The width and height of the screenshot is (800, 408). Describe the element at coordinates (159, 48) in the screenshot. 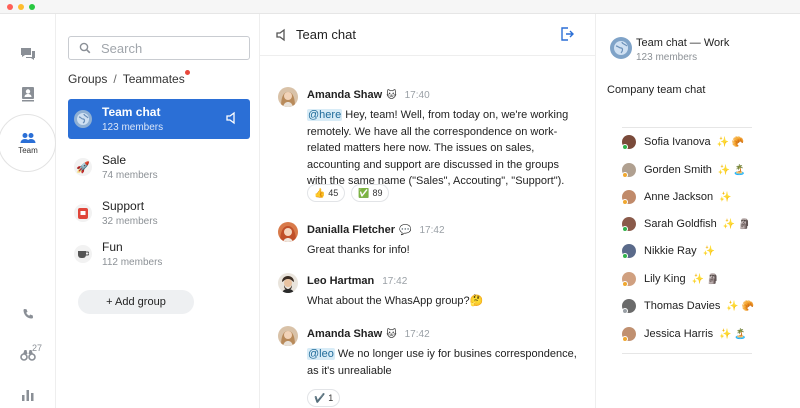

I see `search-input: Search` at that location.